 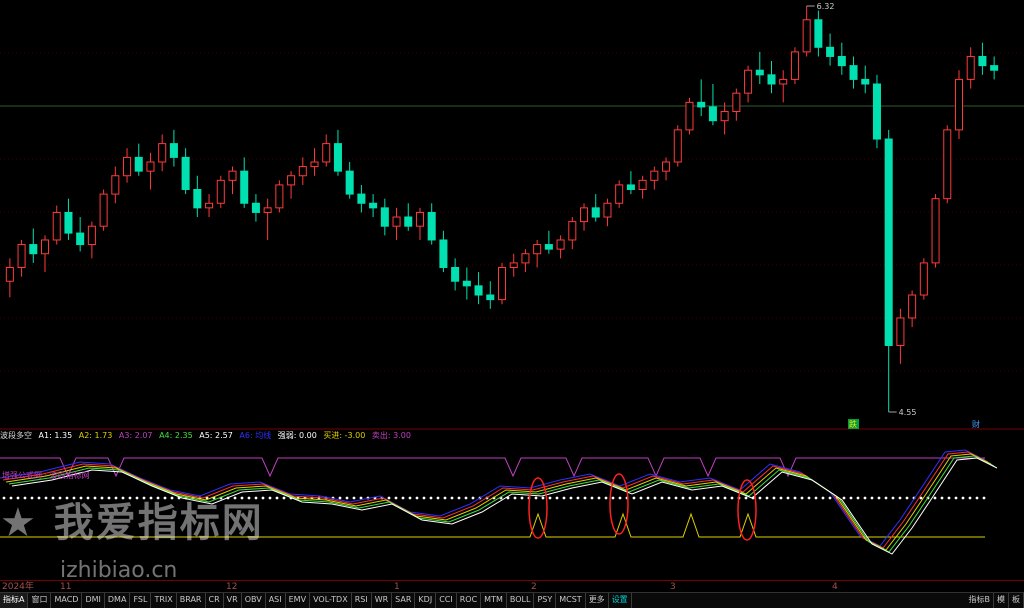 I want to click on tab-vr: VR, so click(x=233, y=600).